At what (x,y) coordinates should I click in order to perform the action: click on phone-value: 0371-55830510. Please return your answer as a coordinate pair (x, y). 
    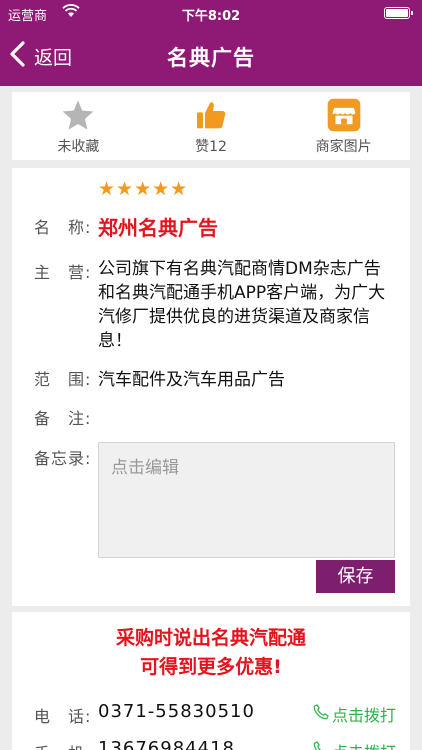
    Looking at the image, I should click on (176, 711).